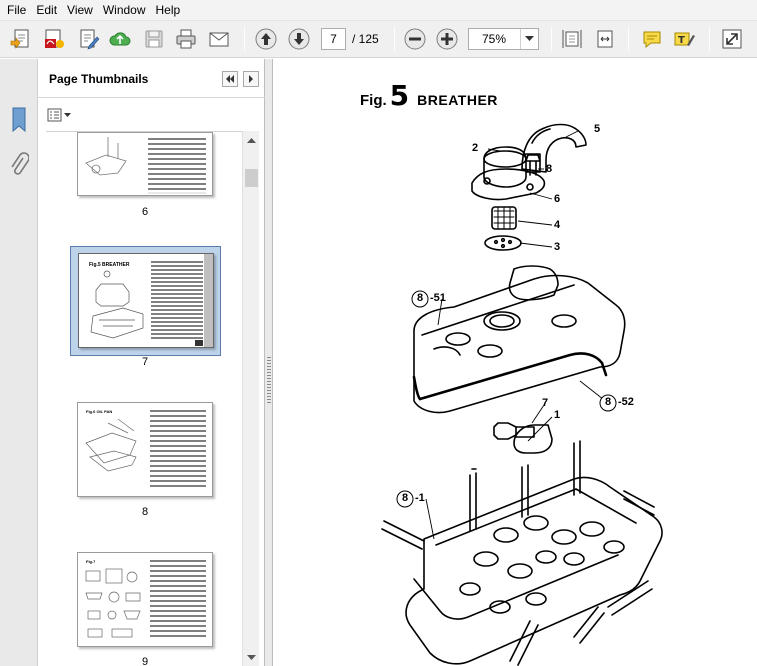  I want to click on collapse-left-icon, so click(230, 79).